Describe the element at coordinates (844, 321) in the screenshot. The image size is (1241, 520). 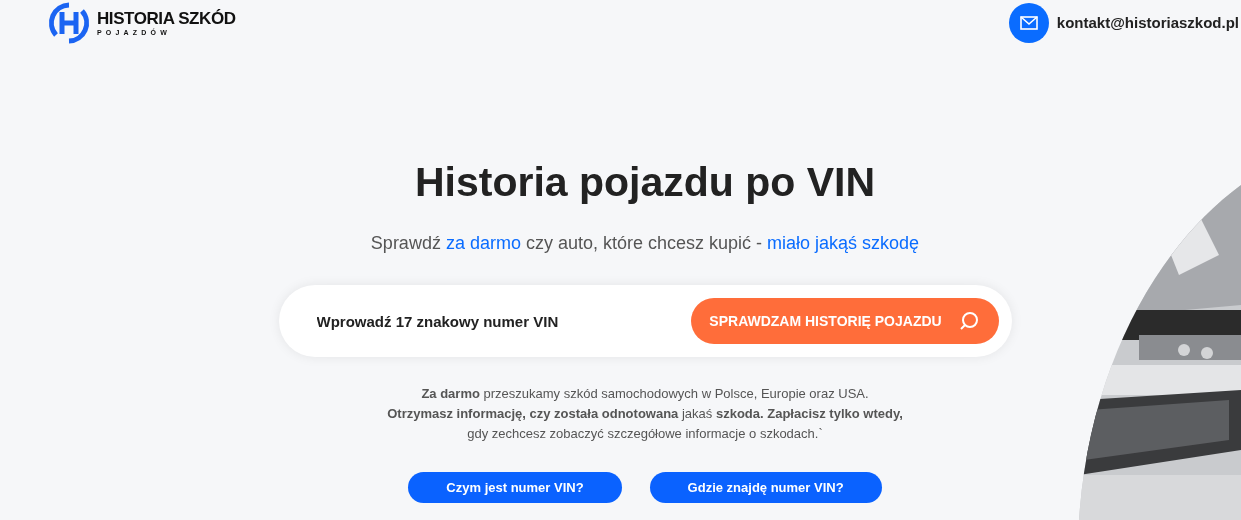
I see `check-history-button: SPRAWDZAM HISTORIĘ POJAZDU` at that location.